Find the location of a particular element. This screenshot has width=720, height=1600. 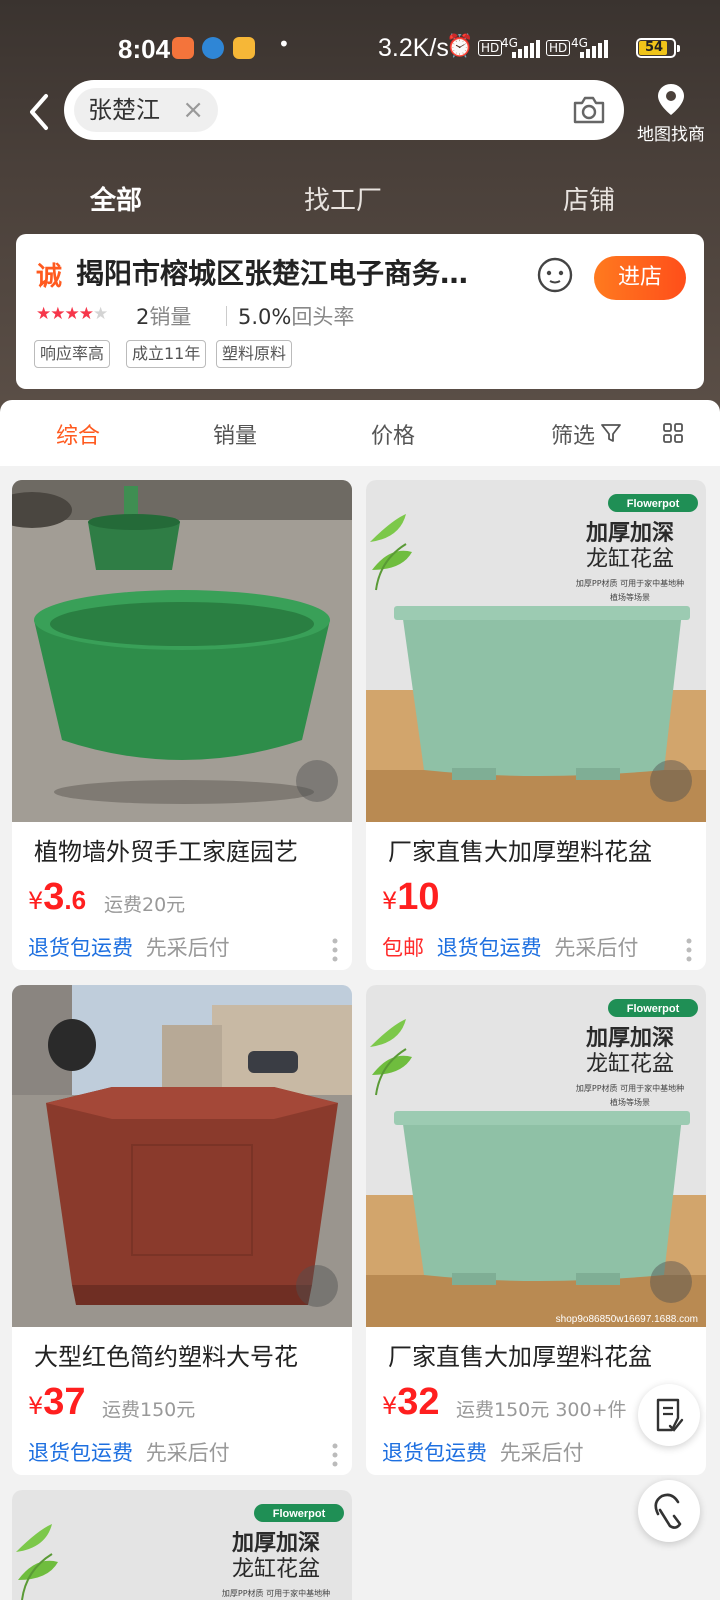

chevron-left-icon is located at coordinates (39, 112).